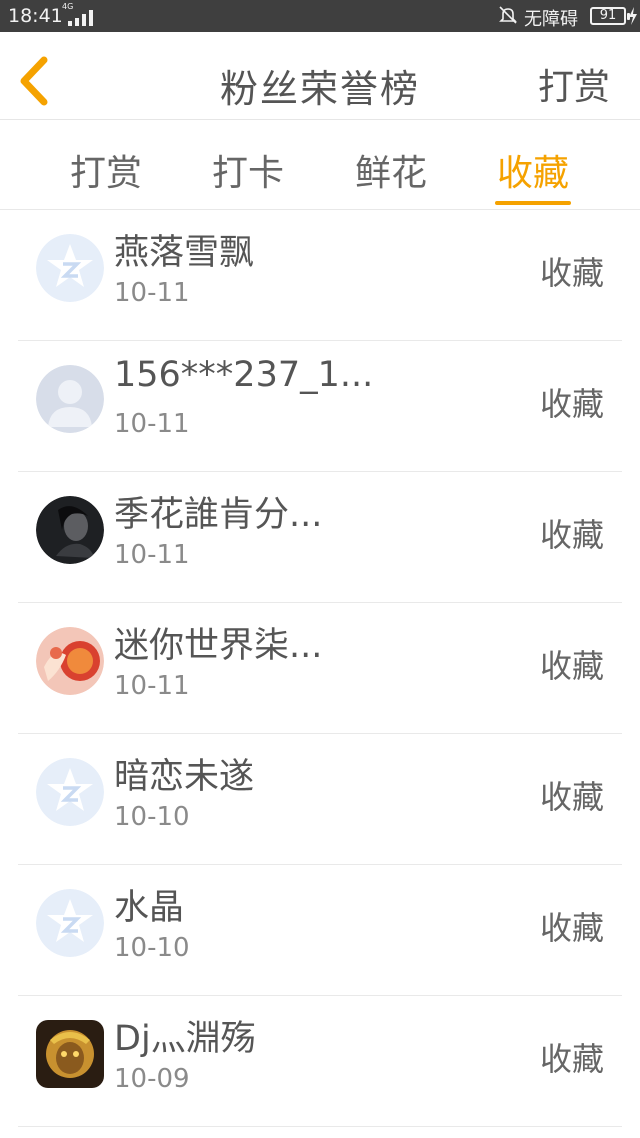  Describe the element at coordinates (320, 799) in the screenshot. I see `list-item: 暗恋未遂 10-10 收藏` at that location.